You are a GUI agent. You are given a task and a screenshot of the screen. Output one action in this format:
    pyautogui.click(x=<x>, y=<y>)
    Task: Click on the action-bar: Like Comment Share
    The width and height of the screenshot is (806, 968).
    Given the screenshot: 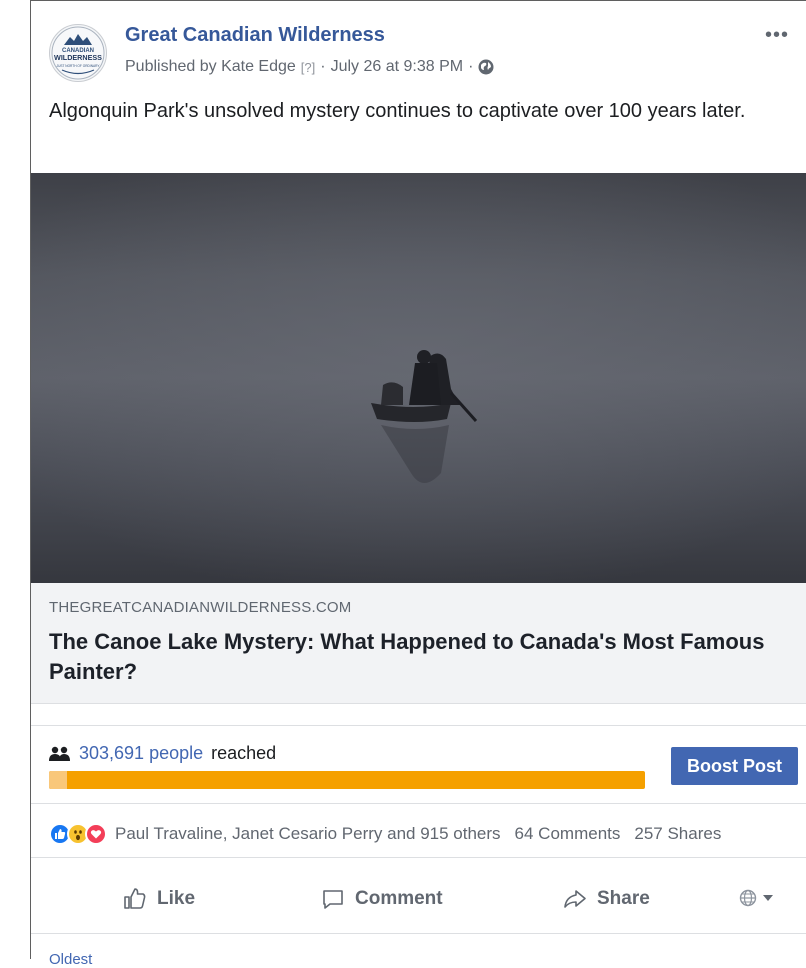 What is the action you would take?
    pyautogui.click(x=418, y=899)
    